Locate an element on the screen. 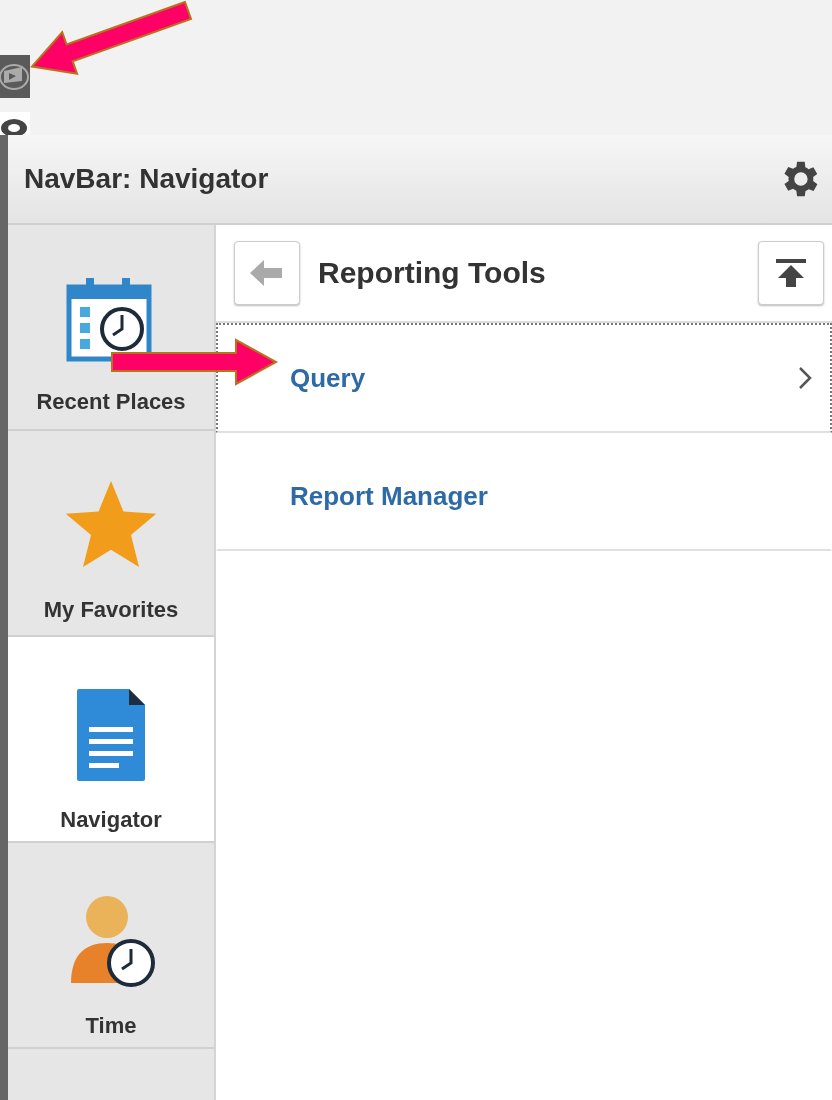 Image resolution: width=832 pixels, height=1100 pixels. folder-title: Reporting Tools is located at coordinates (432, 273).